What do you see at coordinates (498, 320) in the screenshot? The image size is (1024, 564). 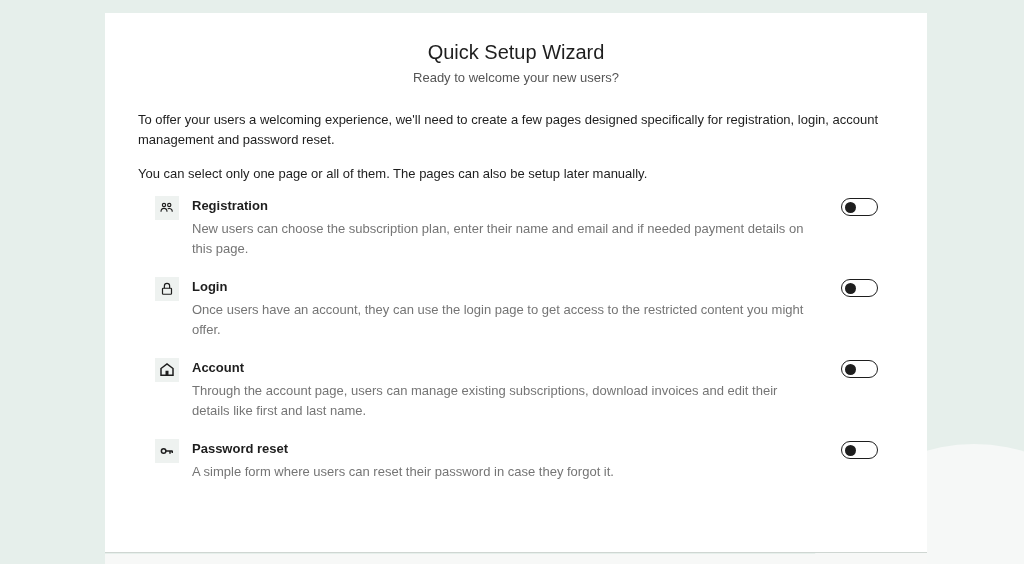 I see `page-description: Once users have an account, they can use the login page to get access to the restricted content you might offer.` at bounding box center [498, 320].